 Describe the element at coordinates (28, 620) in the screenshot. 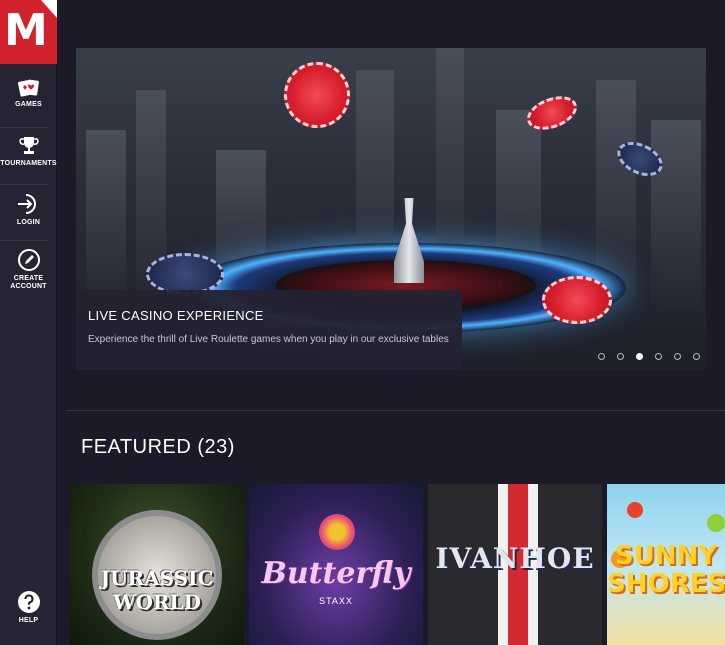

I see `sidebar-item-label: HELP` at that location.